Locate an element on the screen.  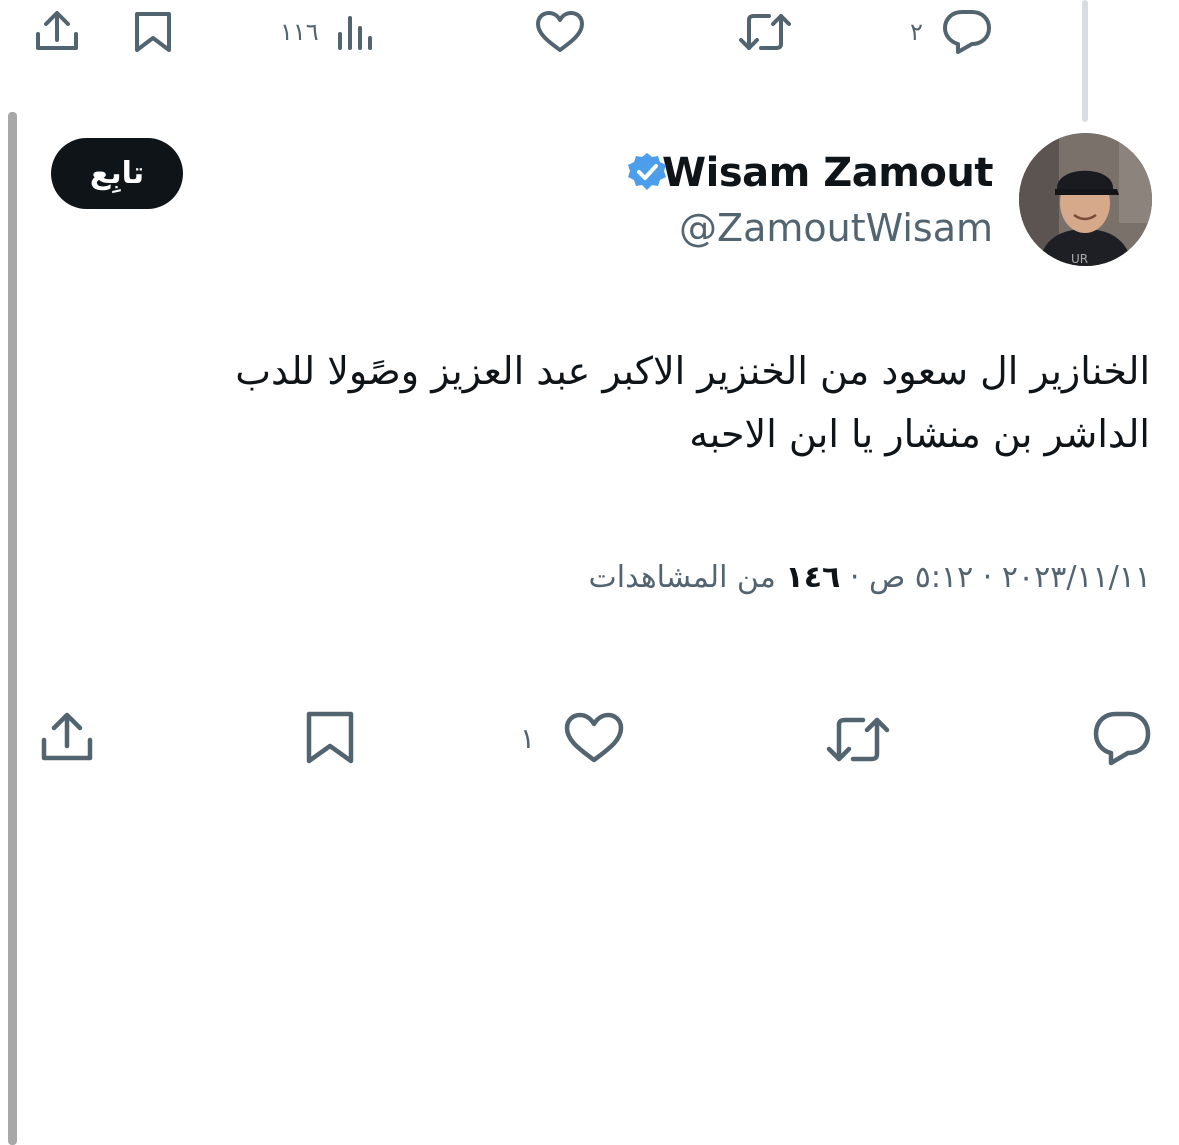
like-count: ١ is located at coordinates (528, 738).